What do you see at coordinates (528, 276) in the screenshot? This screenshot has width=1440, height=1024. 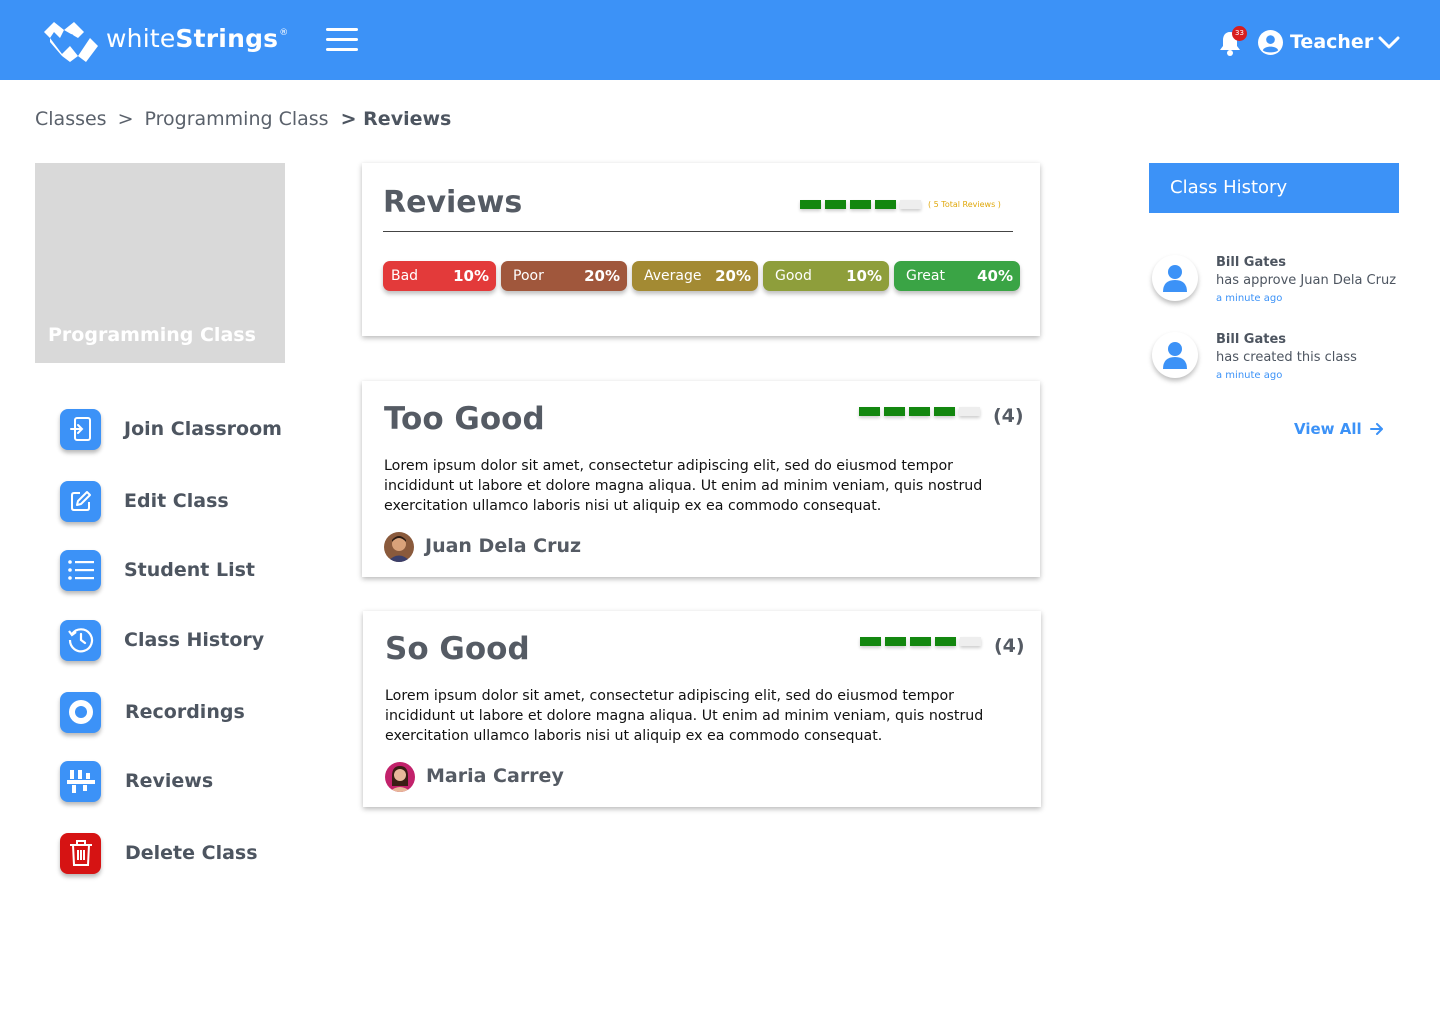 I see `rating-filter-label: Poor` at bounding box center [528, 276].